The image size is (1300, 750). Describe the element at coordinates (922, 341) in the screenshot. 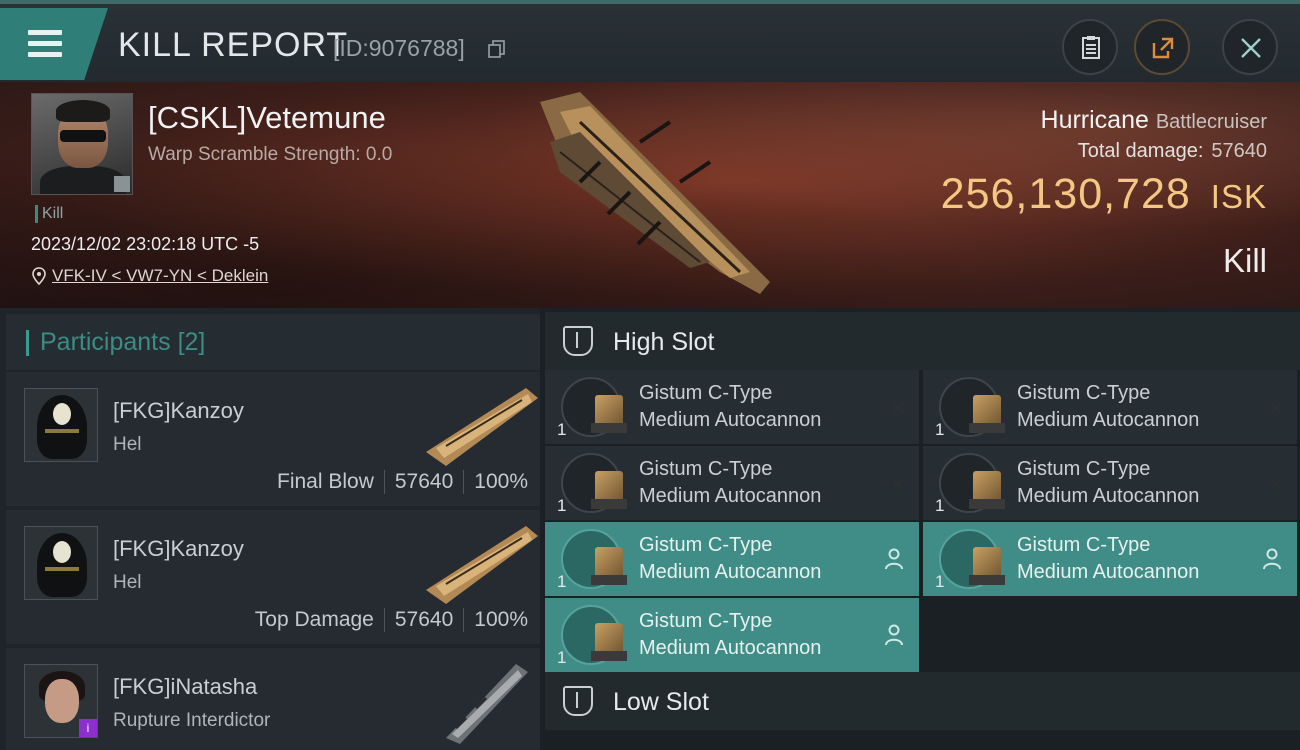

I see `high-slot-header: High Slot` at that location.